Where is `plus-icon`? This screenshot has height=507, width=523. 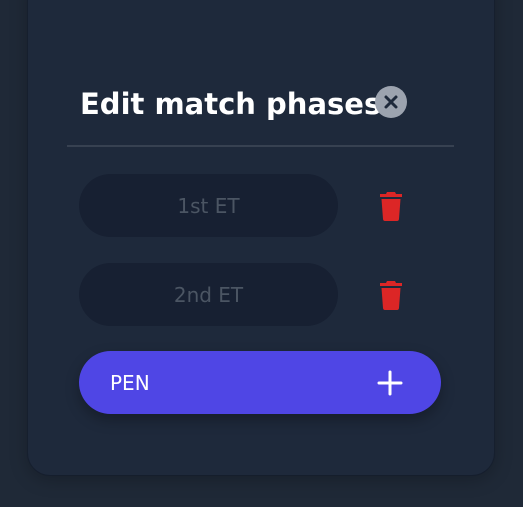 plus-icon is located at coordinates (390, 383).